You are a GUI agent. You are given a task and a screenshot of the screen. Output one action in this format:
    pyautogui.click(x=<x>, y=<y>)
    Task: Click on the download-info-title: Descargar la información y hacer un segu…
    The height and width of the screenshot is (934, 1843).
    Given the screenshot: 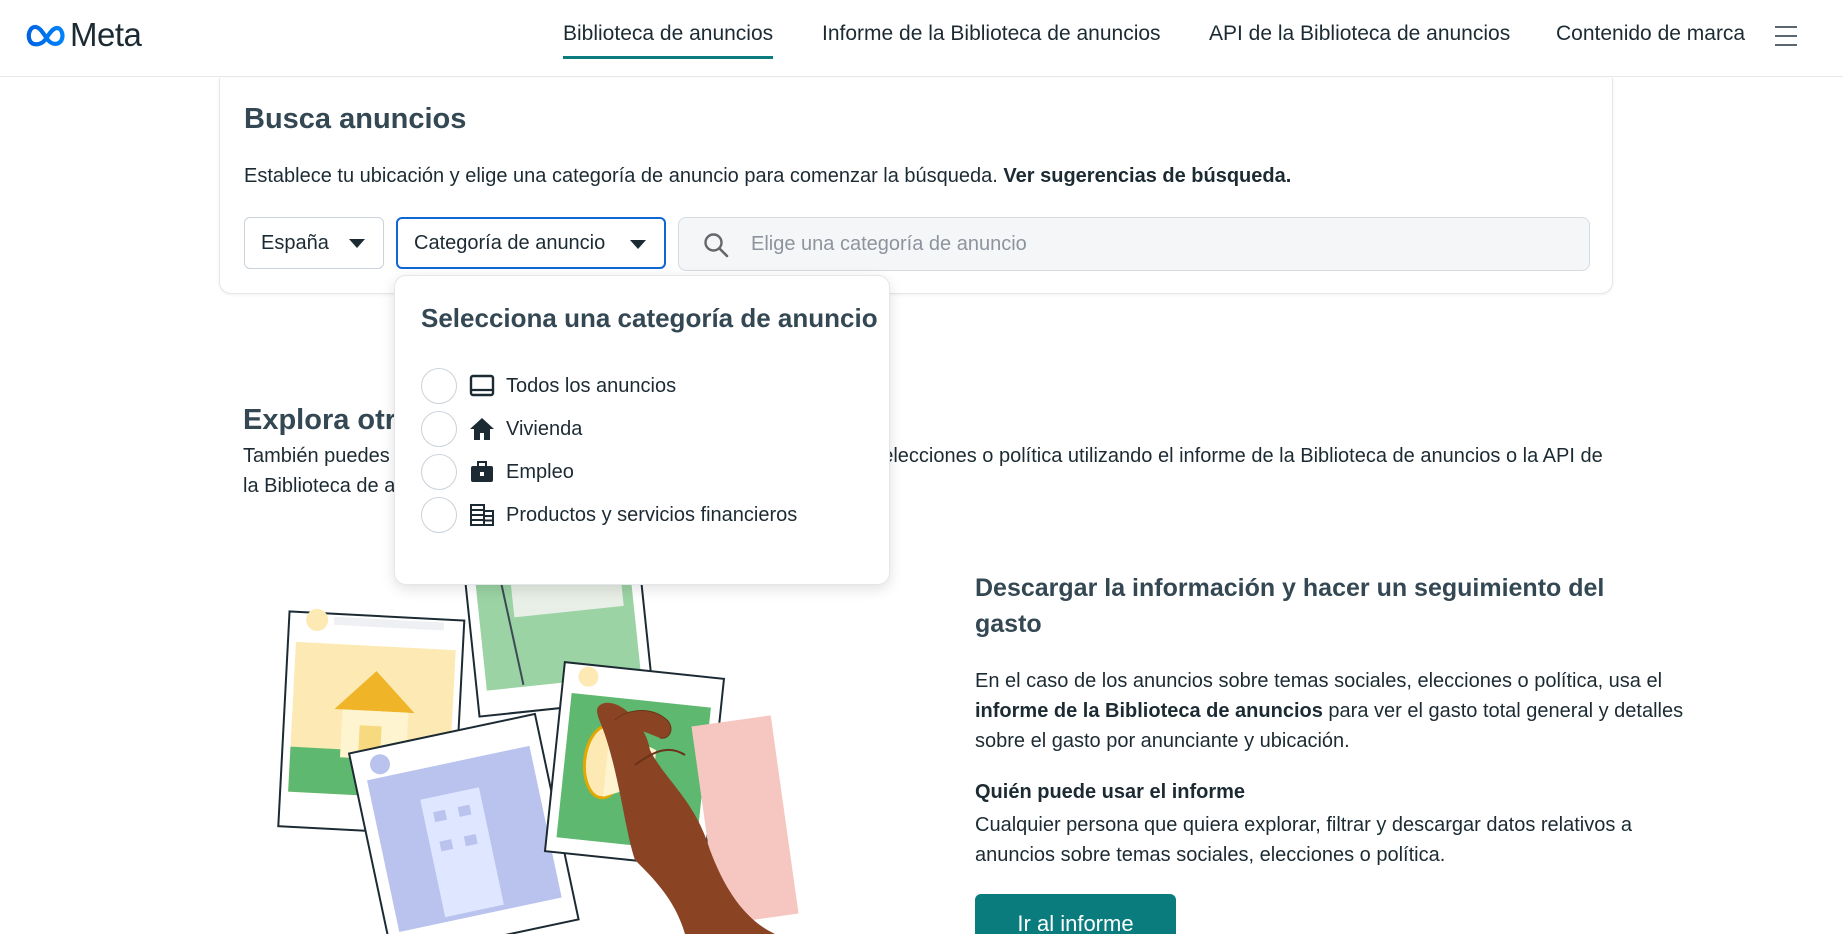 What is the action you would take?
    pyautogui.click(x=1290, y=606)
    